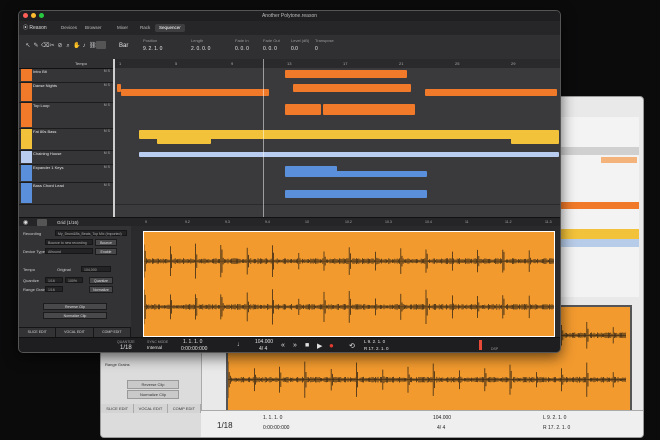 Image resolution: width=660 pixels, height=440 pixels. I want to click on eraser-tool-icon: ⌫, so click(45, 46).